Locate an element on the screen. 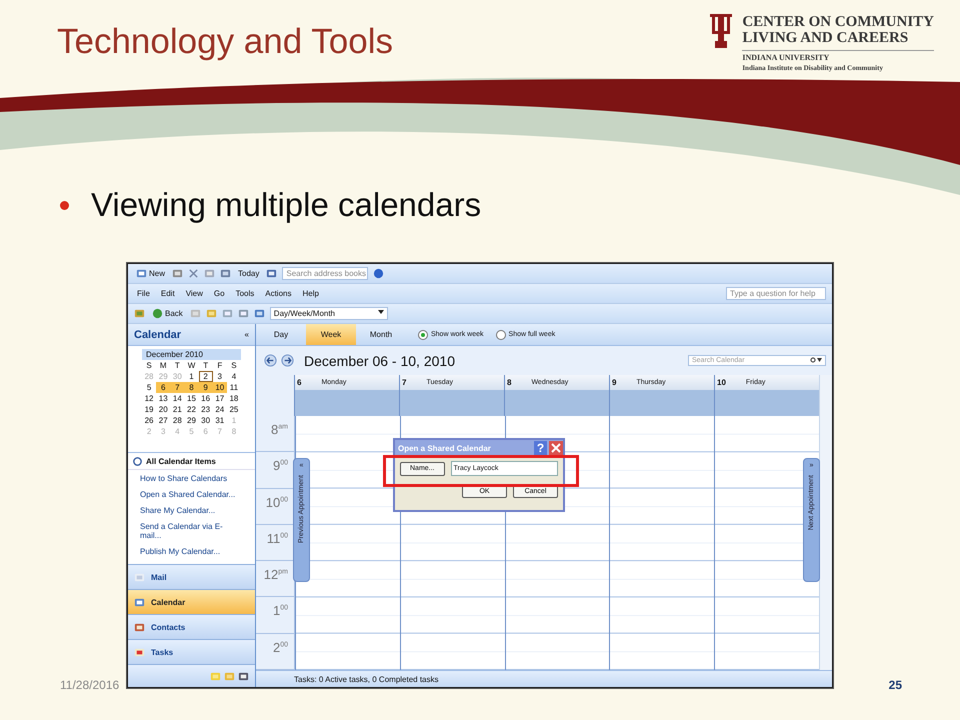 This screenshot has height=720, width=960. bullet-icon is located at coordinates (64, 205).